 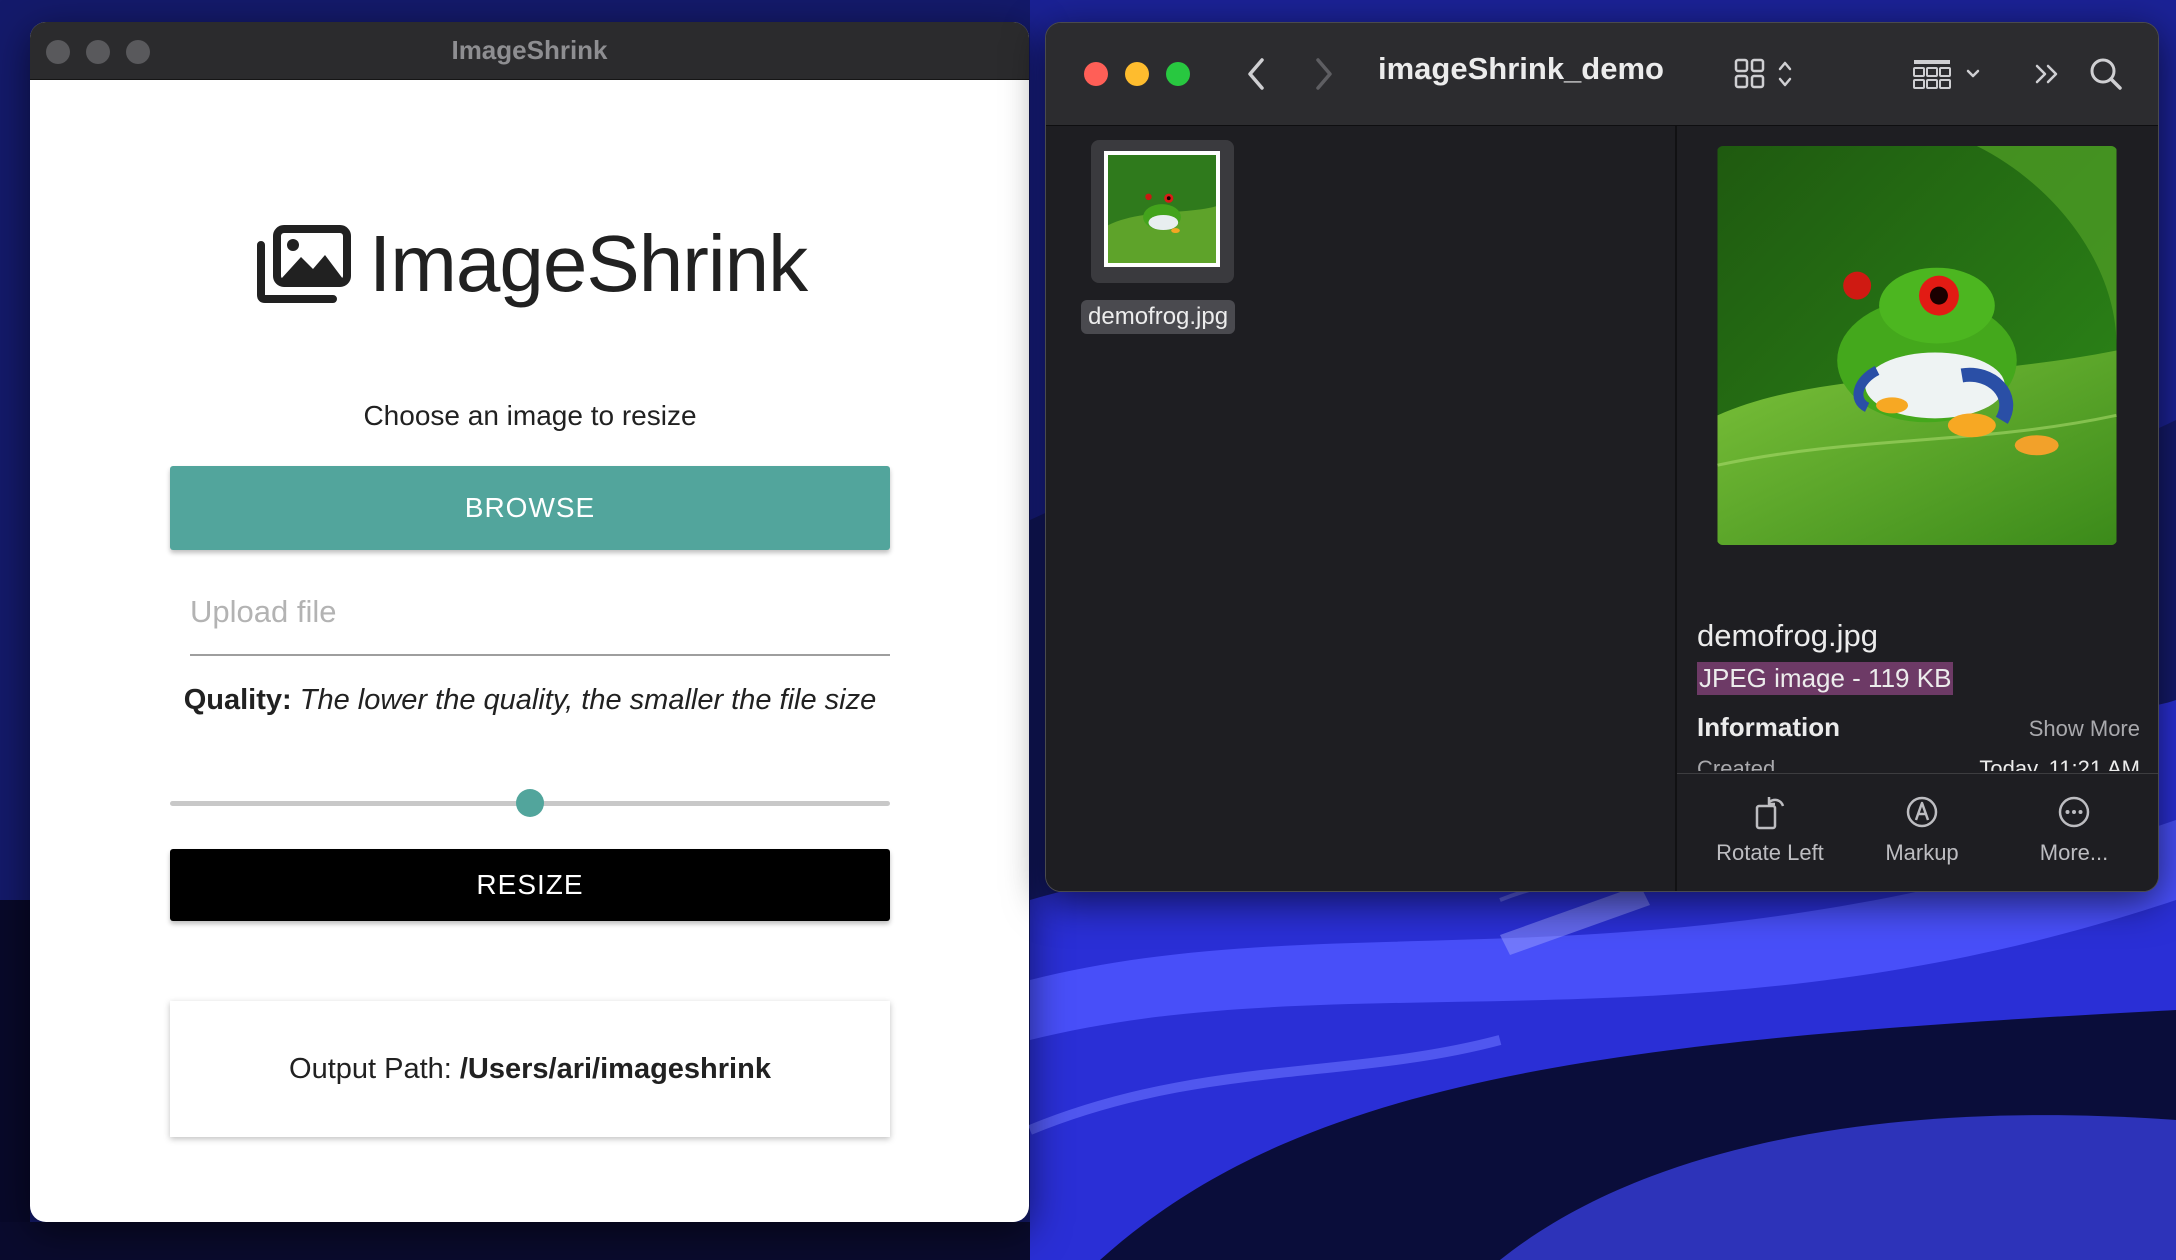 I want to click on output-path-card: Output Path: /Users/ari/imageshrink, so click(x=530, y=1069).